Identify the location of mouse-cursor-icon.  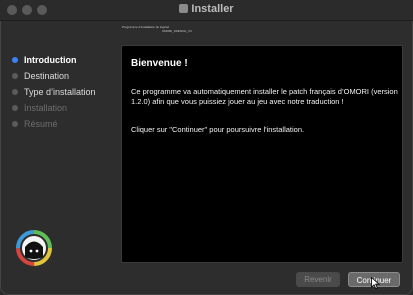
(375, 283).